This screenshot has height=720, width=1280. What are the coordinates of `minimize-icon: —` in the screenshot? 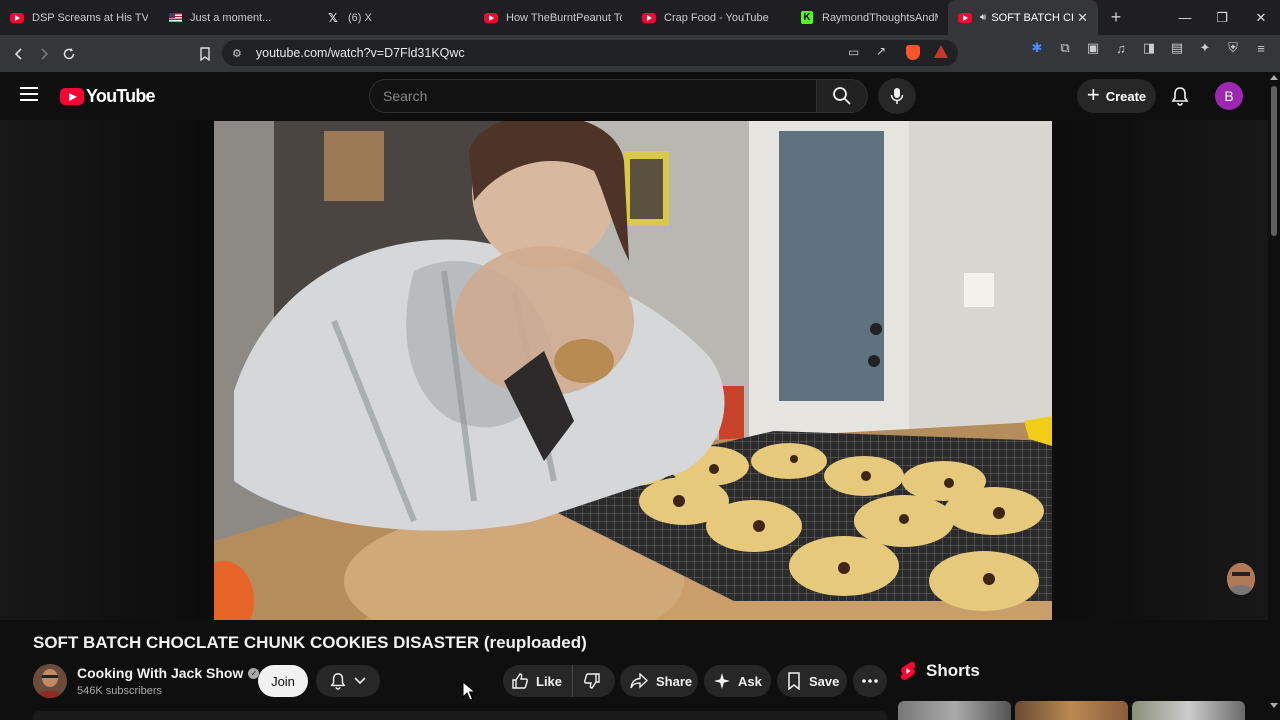 It's located at (1185, 17).